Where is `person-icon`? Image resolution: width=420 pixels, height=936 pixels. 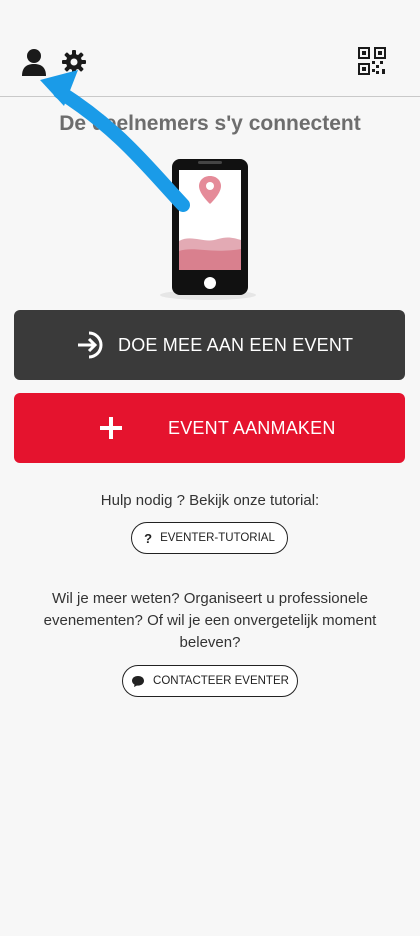 person-icon is located at coordinates (34, 62).